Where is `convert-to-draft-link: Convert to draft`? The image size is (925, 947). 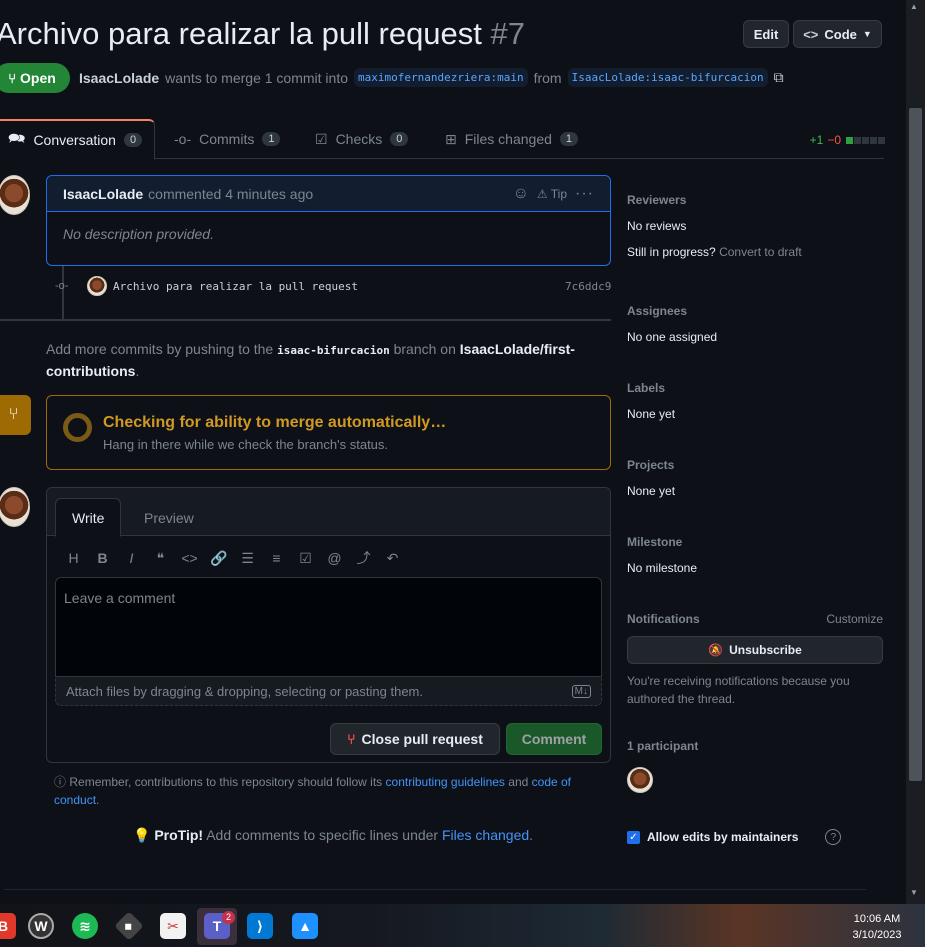 convert-to-draft-link: Convert to draft is located at coordinates (760, 252).